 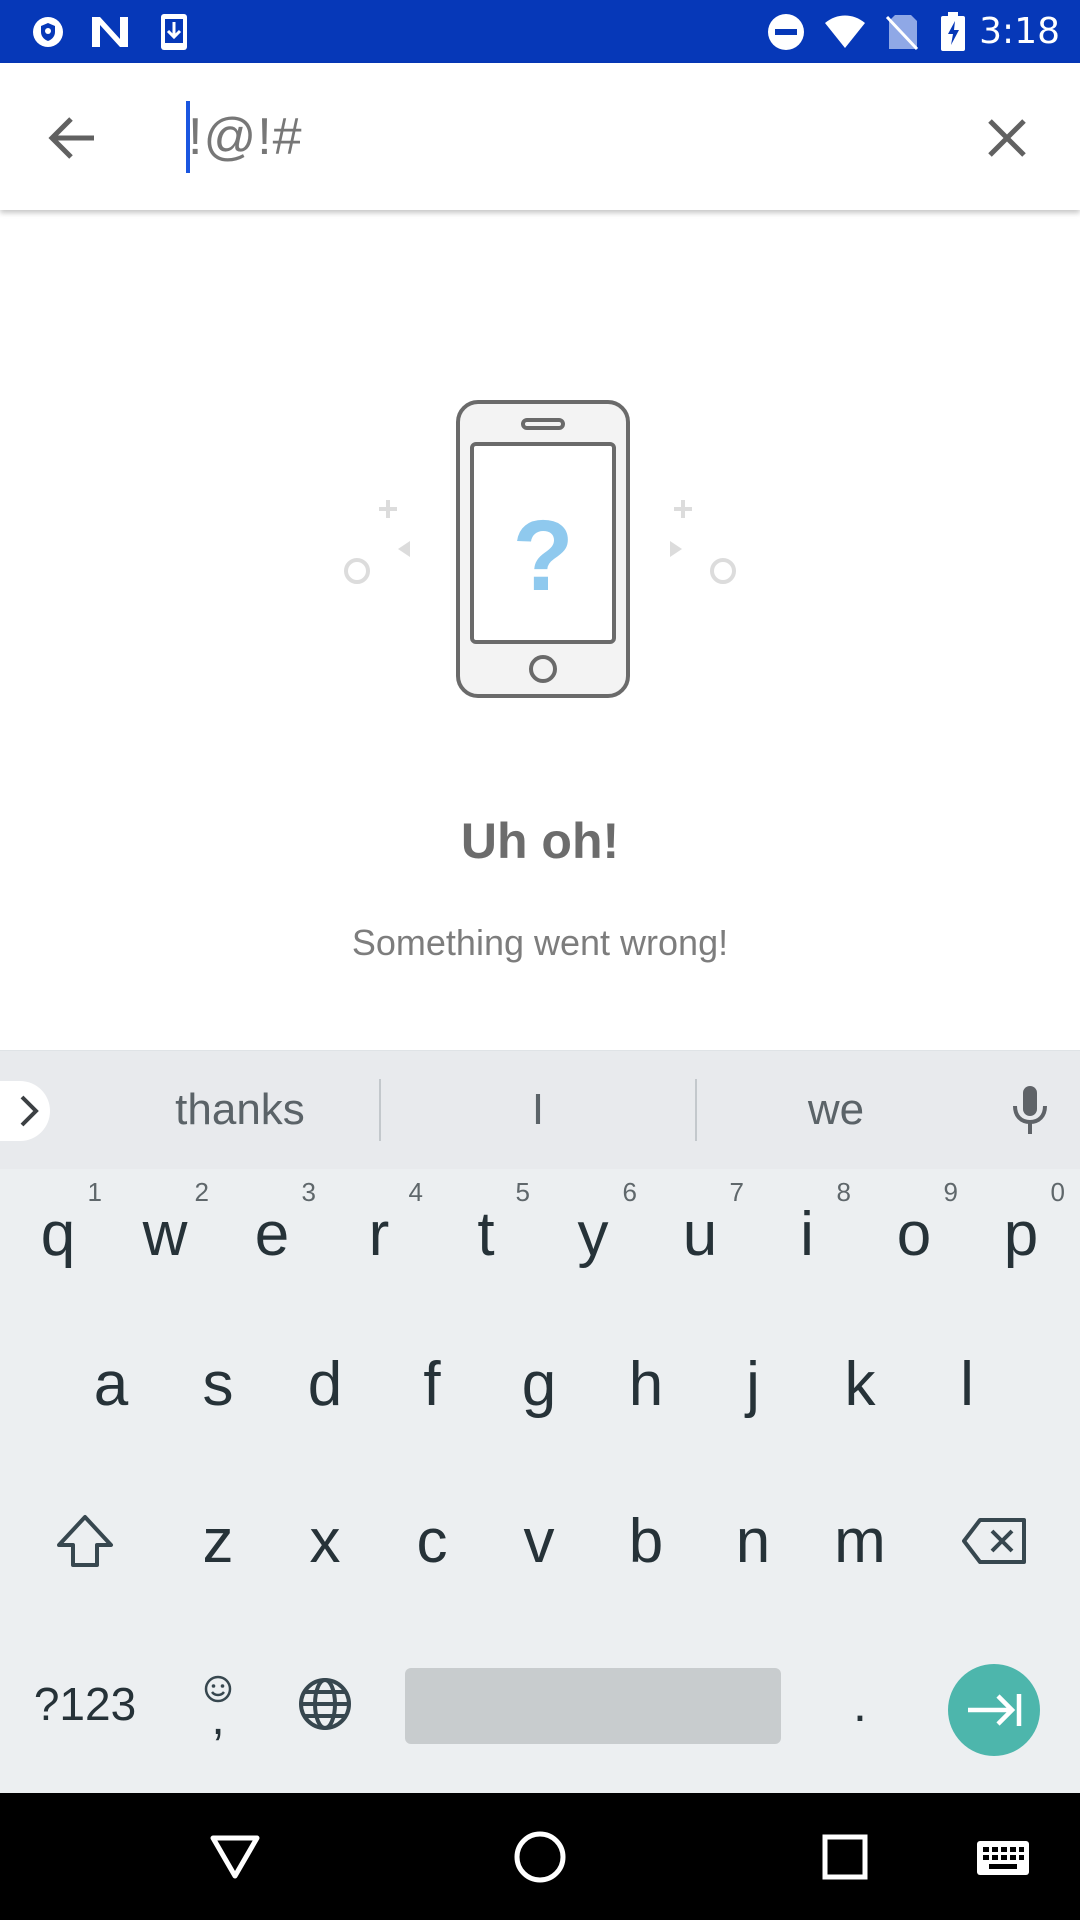 I want to click on key-i: i8, so click(x=807, y=1234).